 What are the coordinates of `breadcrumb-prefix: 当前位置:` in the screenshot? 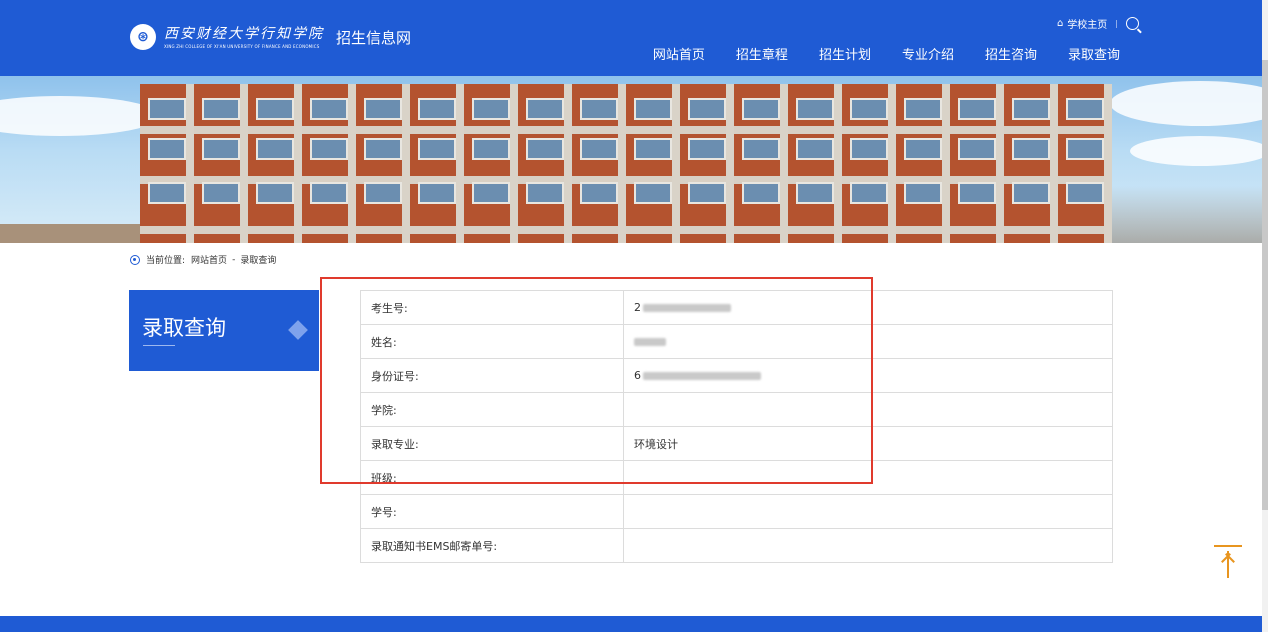 It's located at (166, 261).